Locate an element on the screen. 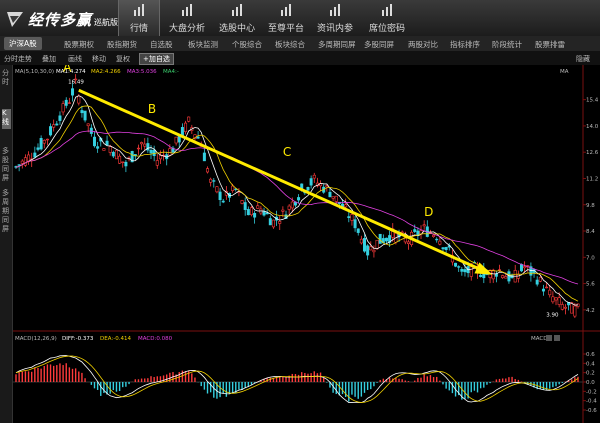 The image size is (600, 423). nav-line-chart: 大盘分析 is located at coordinates (187, 18).